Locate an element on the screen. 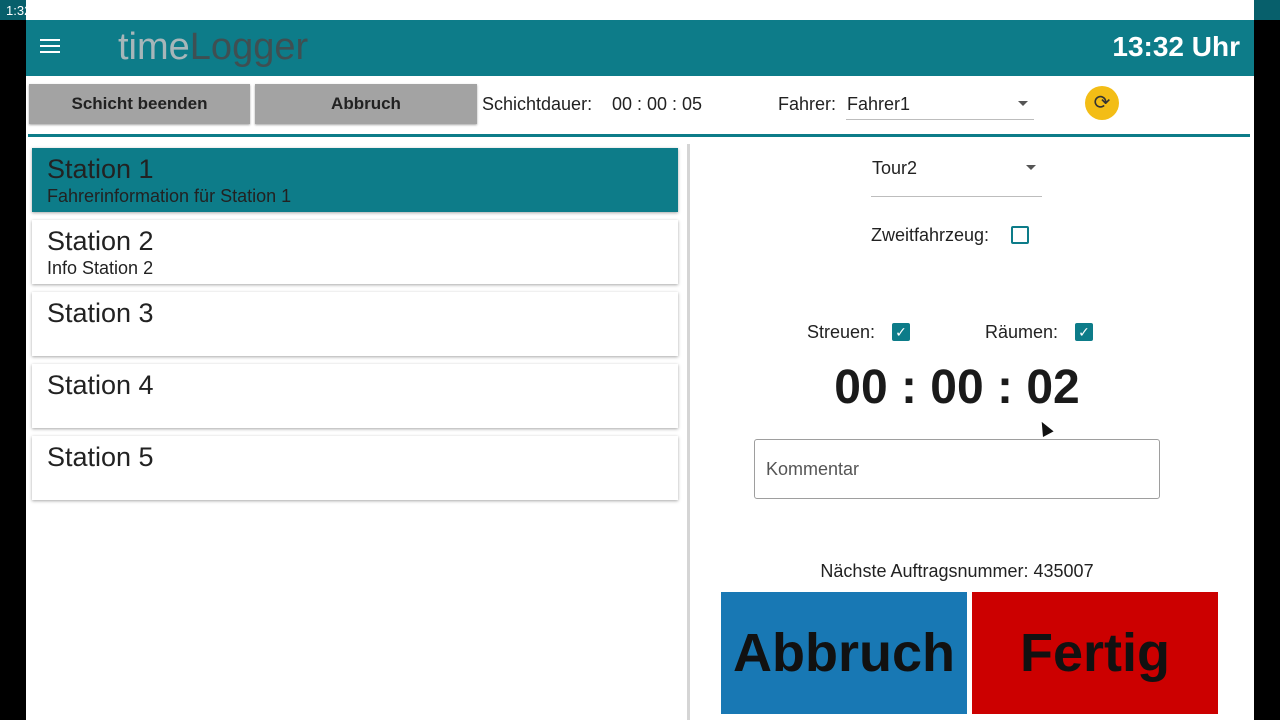  station-info: Info Station 2 is located at coordinates (100, 268).